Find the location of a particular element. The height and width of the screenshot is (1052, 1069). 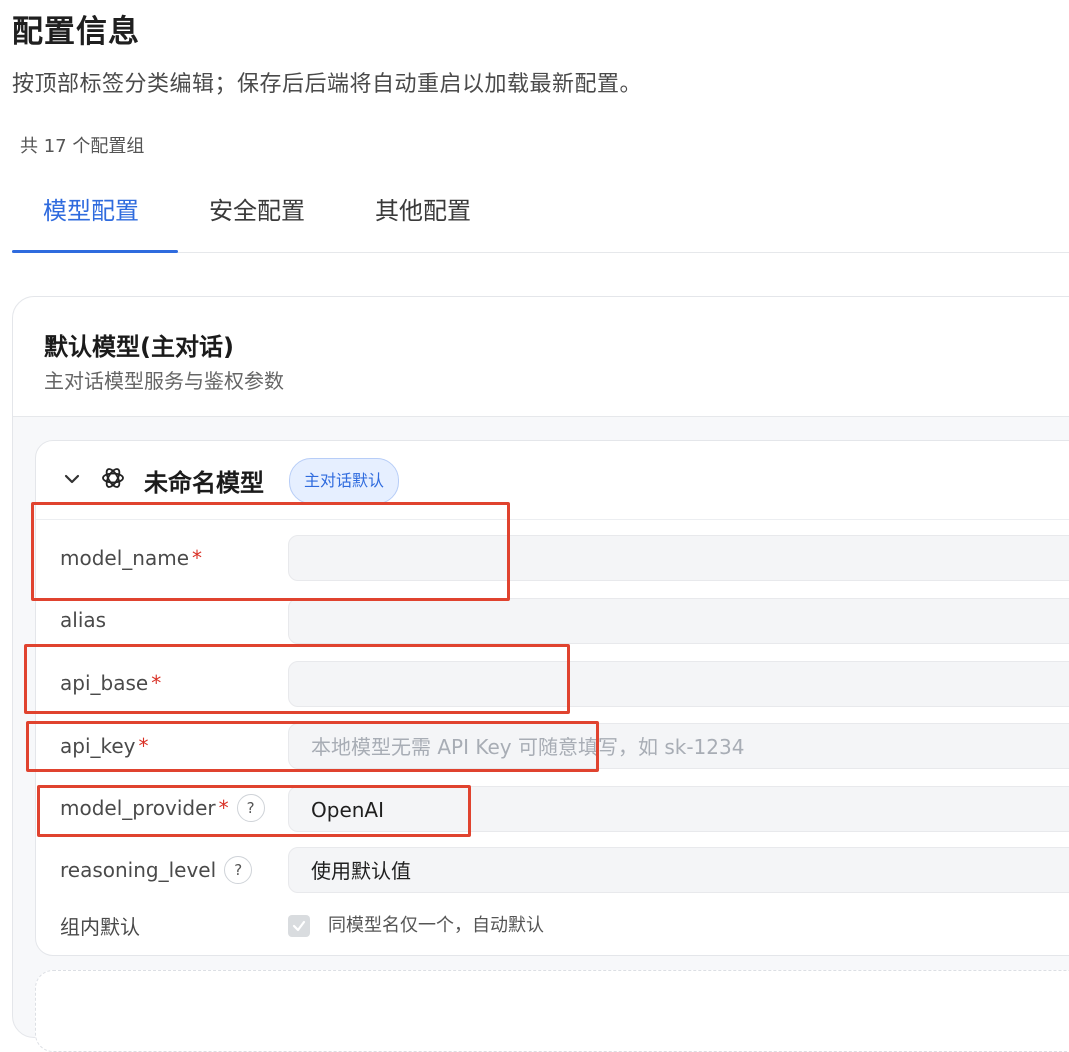

section-title: 默认模型(主对话) is located at coordinates (139, 347).